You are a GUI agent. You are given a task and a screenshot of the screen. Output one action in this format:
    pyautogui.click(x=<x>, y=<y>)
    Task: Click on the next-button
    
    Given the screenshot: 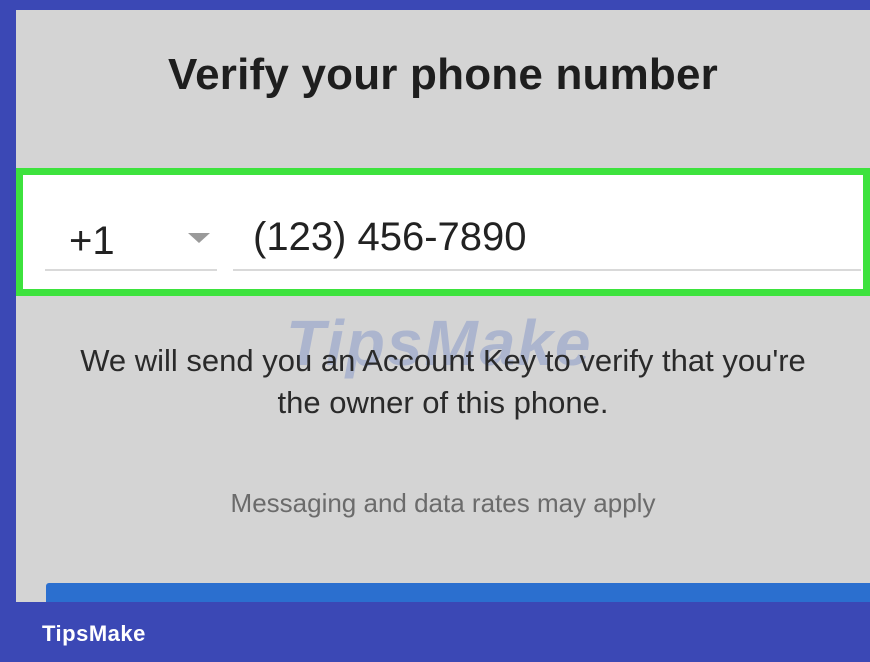 What is the action you would take?
    pyautogui.click(x=458, y=592)
    